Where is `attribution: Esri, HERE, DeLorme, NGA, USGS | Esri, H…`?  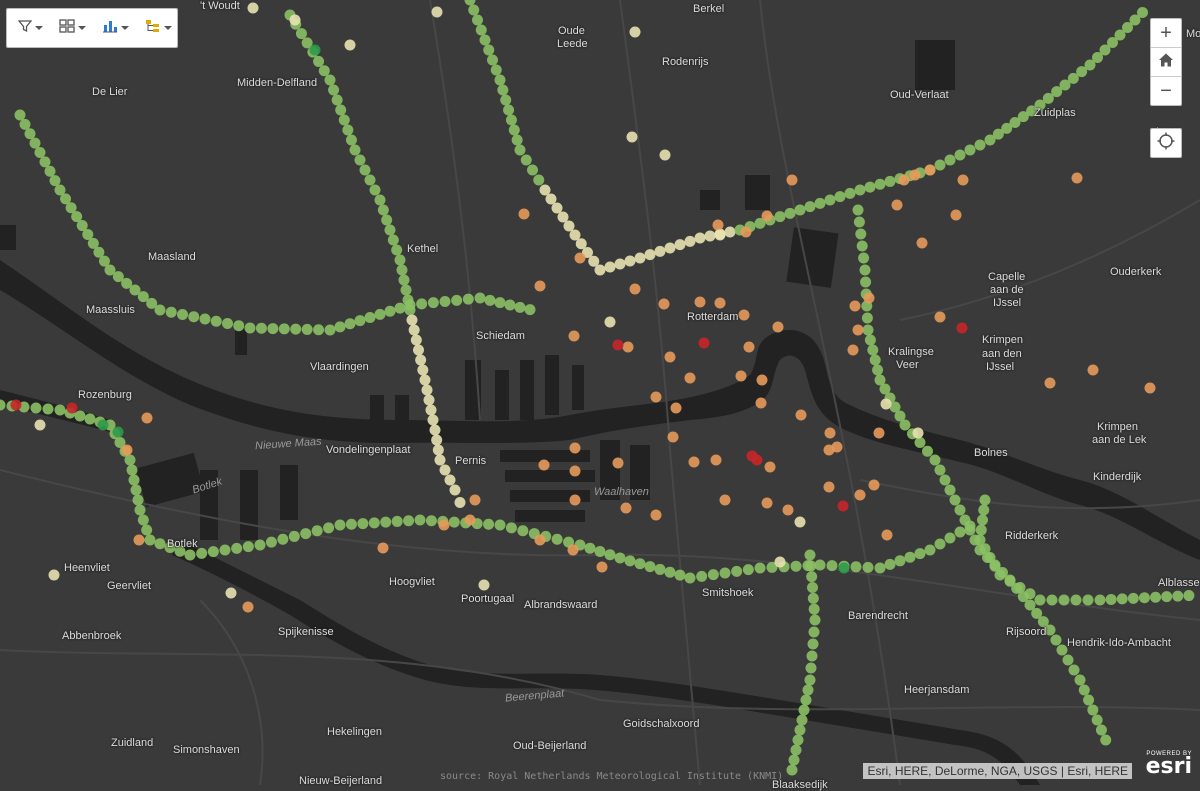 attribution: Esri, HERE, DeLorme, NGA, USGS | Esri, H… is located at coordinates (997, 771).